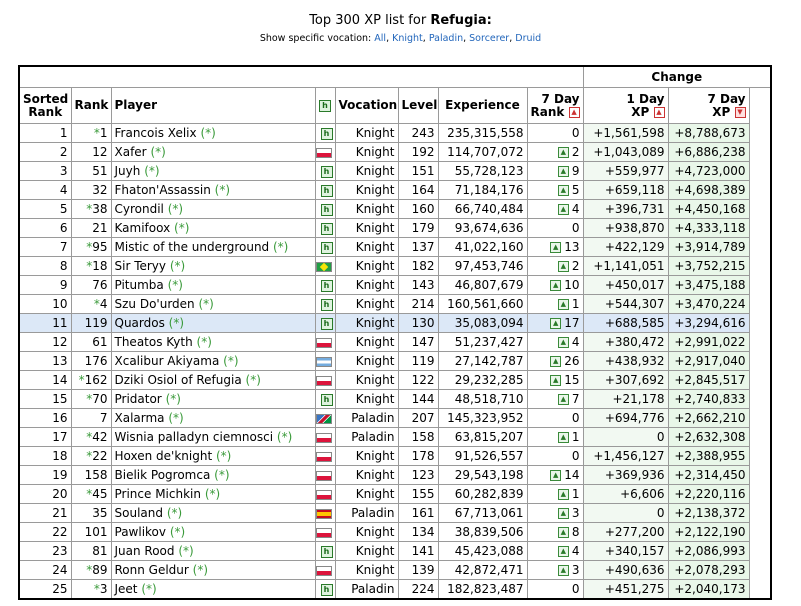 This screenshot has width=801, height=606. What do you see at coordinates (625, 171) in the screenshot?
I see `cell-1day-xp: +559,977` at bounding box center [625, 171].